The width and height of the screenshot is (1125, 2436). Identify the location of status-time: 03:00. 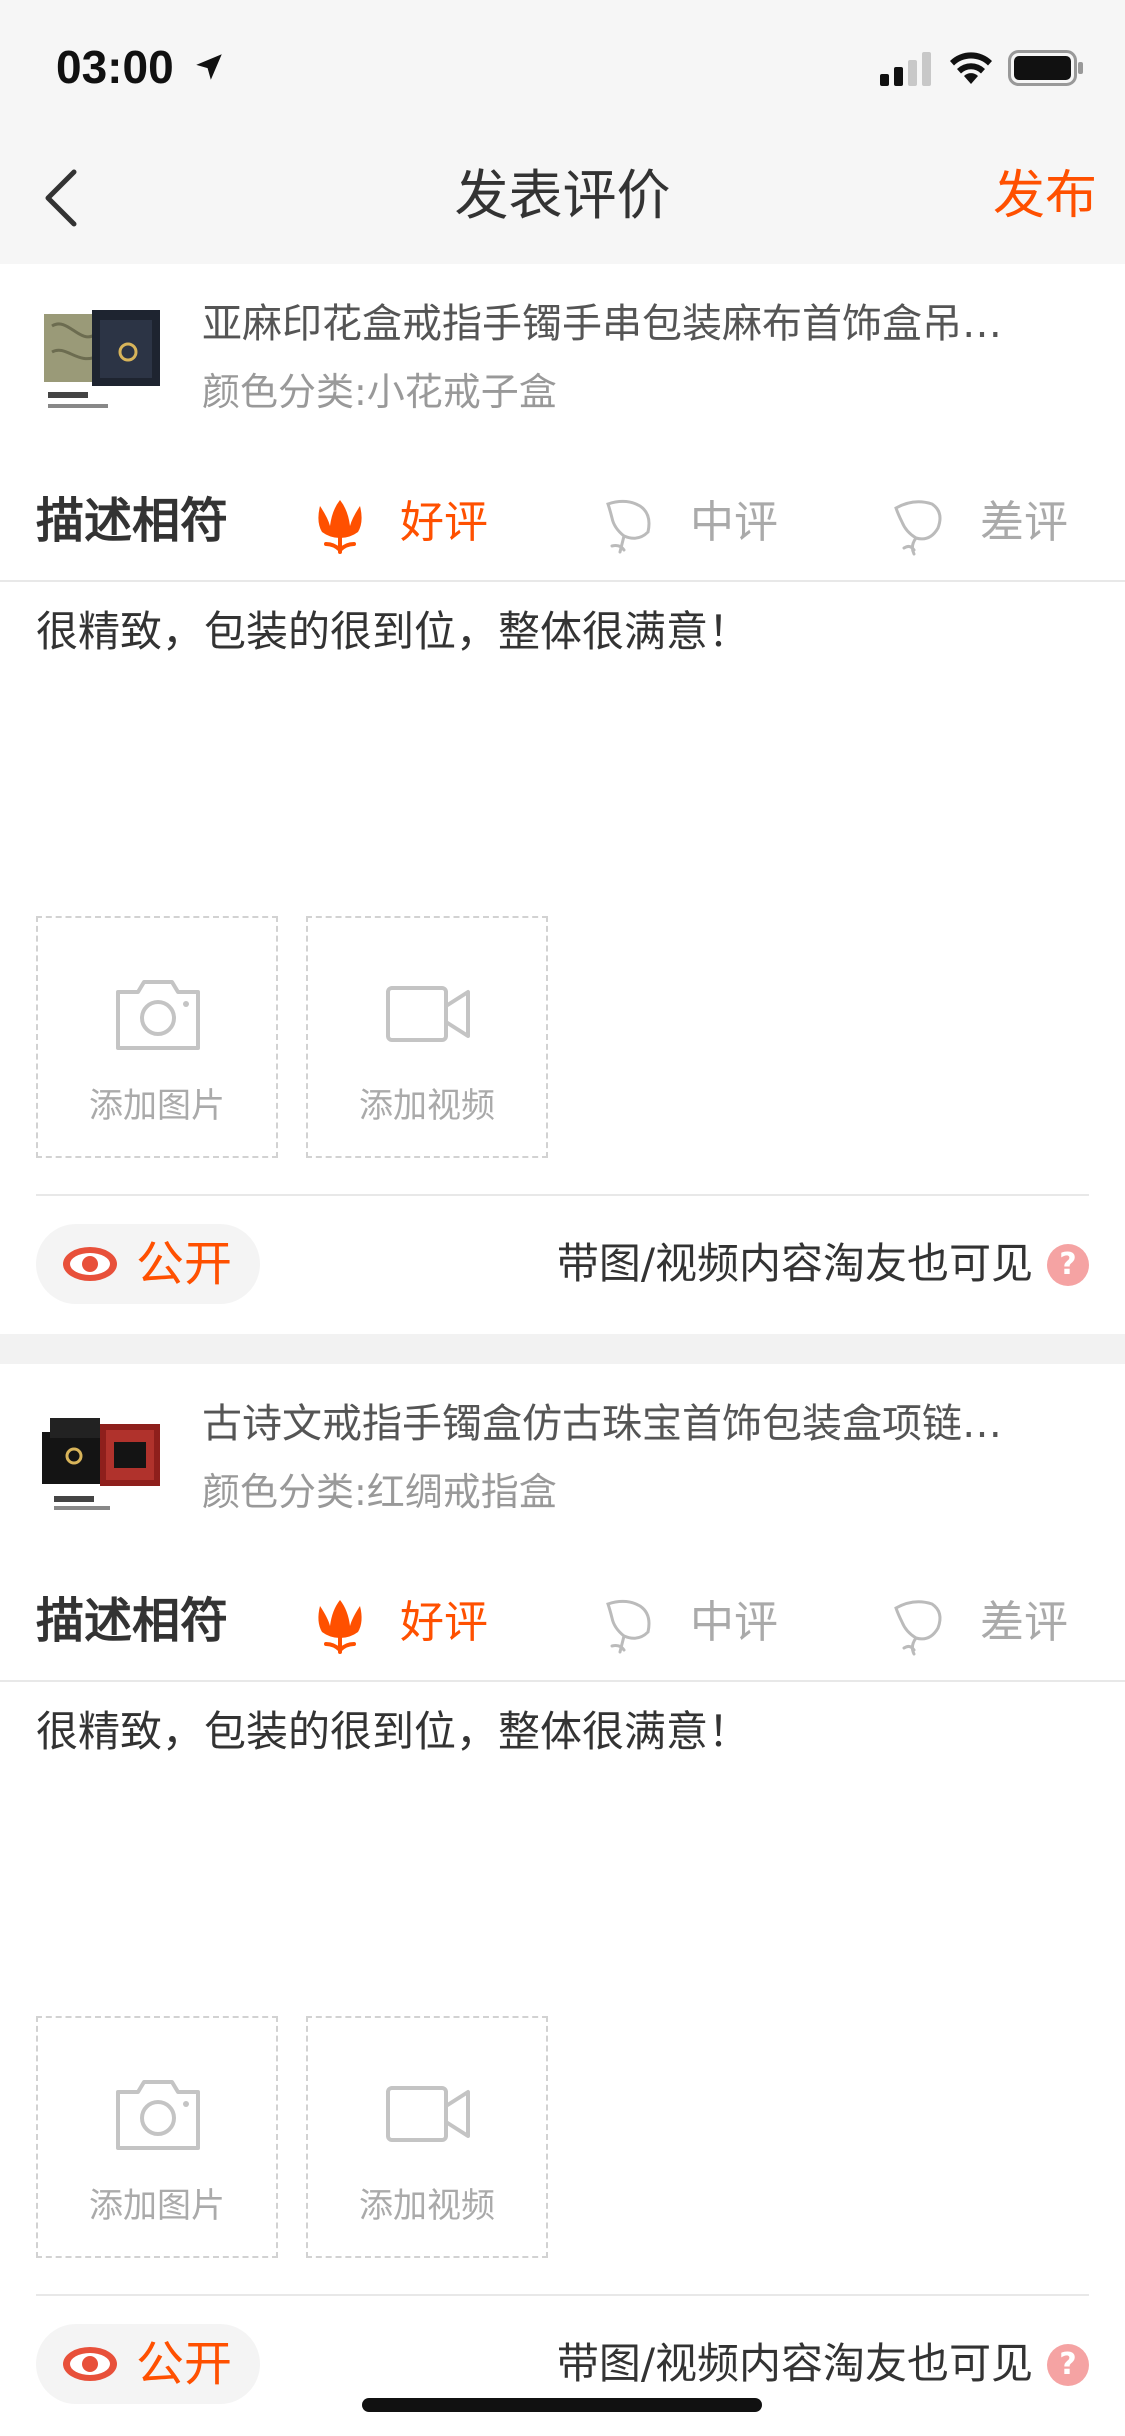
(115, 67).